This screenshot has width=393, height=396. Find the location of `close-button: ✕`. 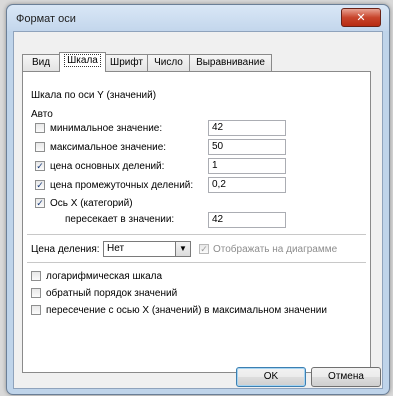

close-button: ✕ is located at coordinates (361, 17).